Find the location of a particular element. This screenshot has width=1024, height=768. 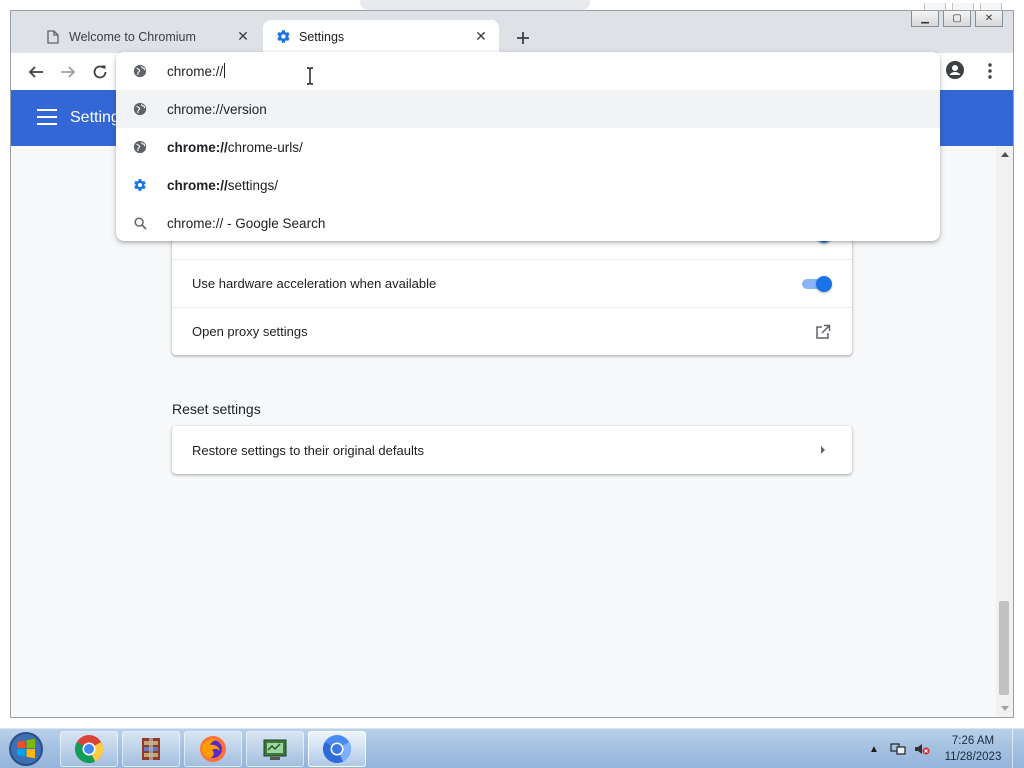

taskbar-chromium-button is located at coordinates (337, 749).